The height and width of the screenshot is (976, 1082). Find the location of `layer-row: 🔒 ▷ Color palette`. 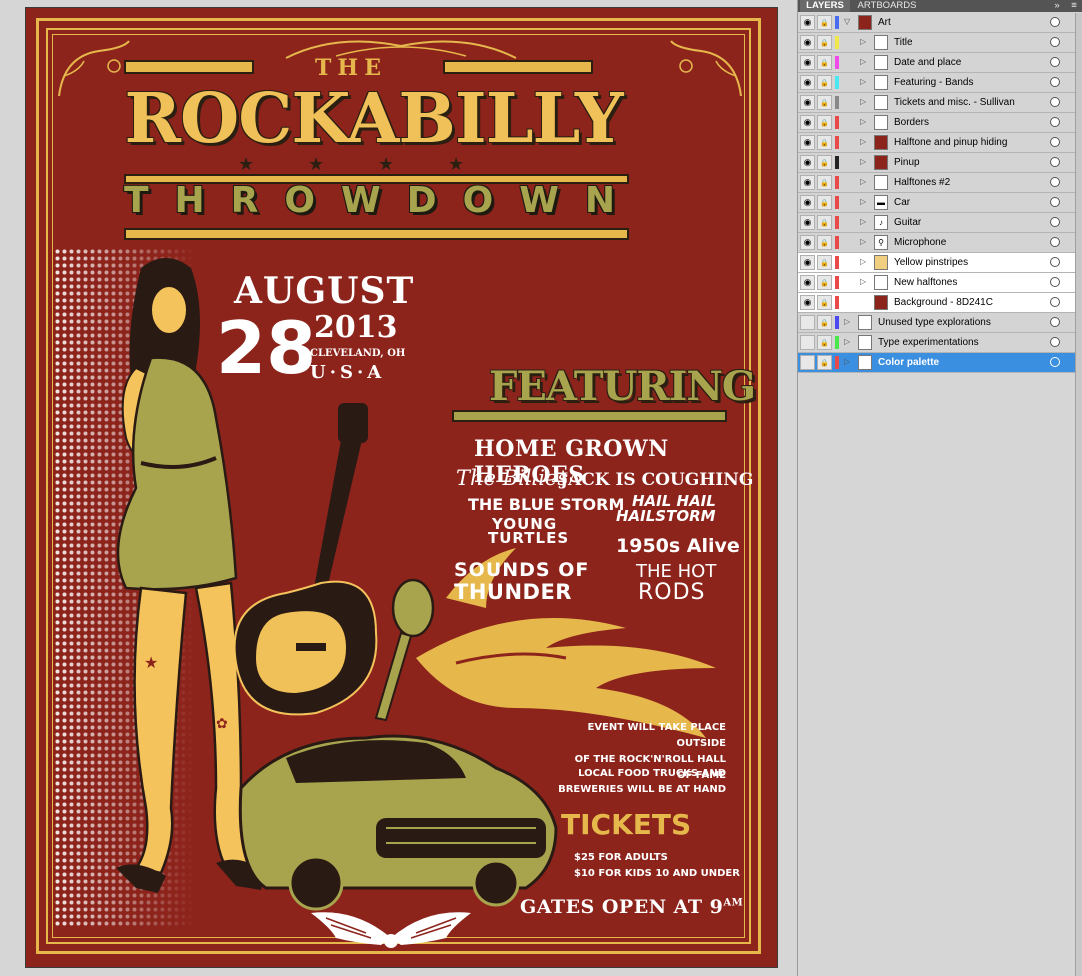

layer-row: 🔒 ▷ Color palette is located at coordinates (936, 363).